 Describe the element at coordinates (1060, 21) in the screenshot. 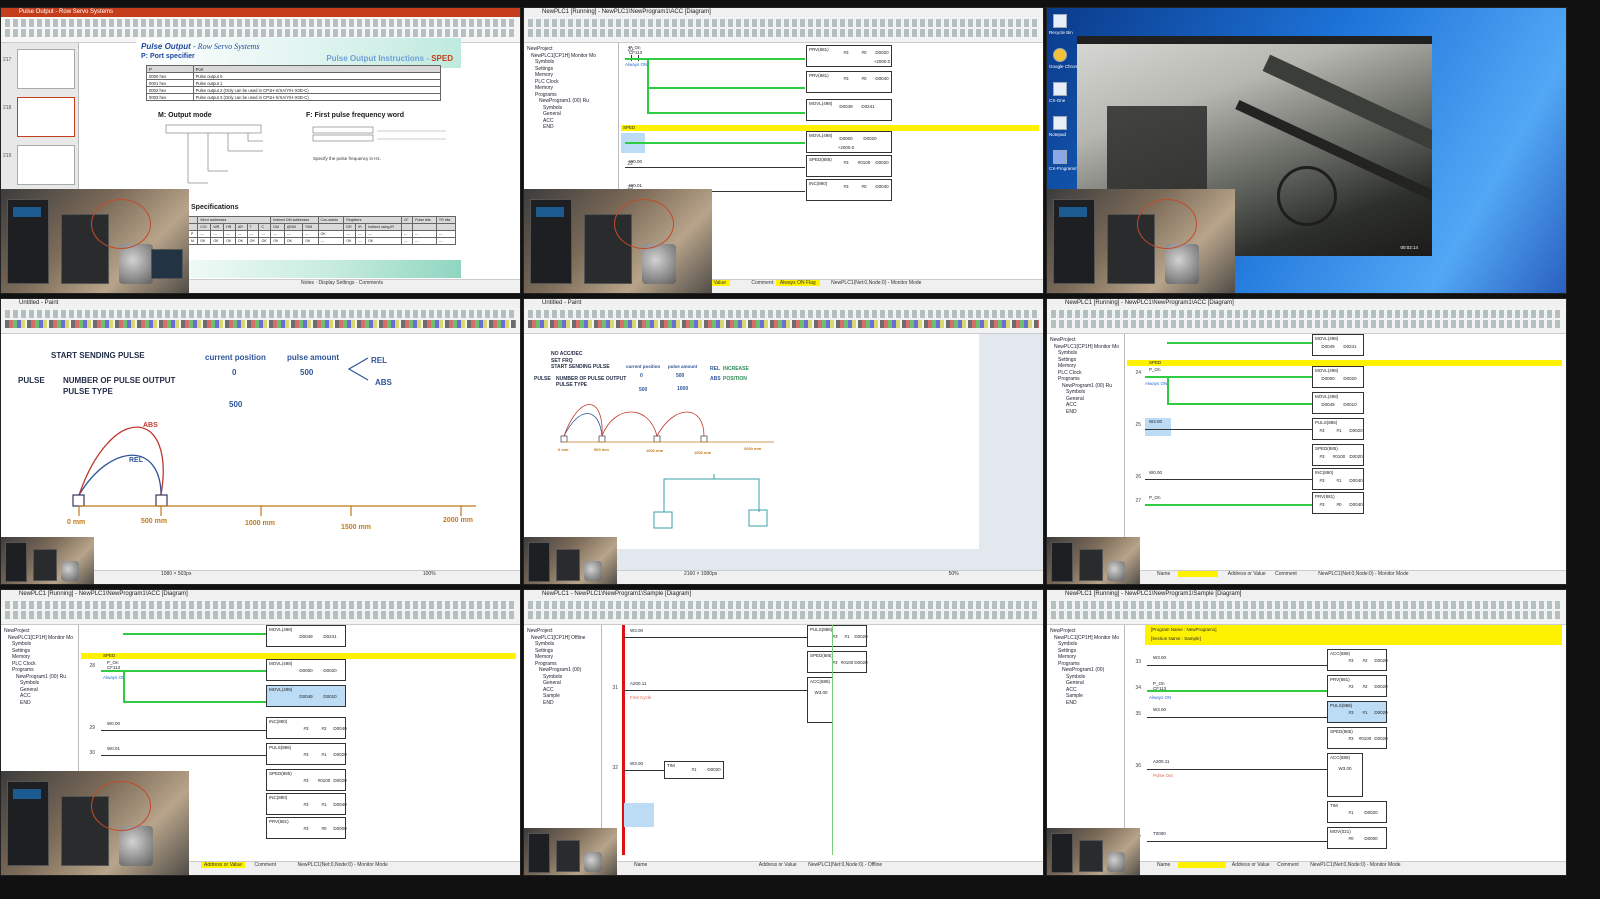

I see `recycle-bin-icon` at that location.